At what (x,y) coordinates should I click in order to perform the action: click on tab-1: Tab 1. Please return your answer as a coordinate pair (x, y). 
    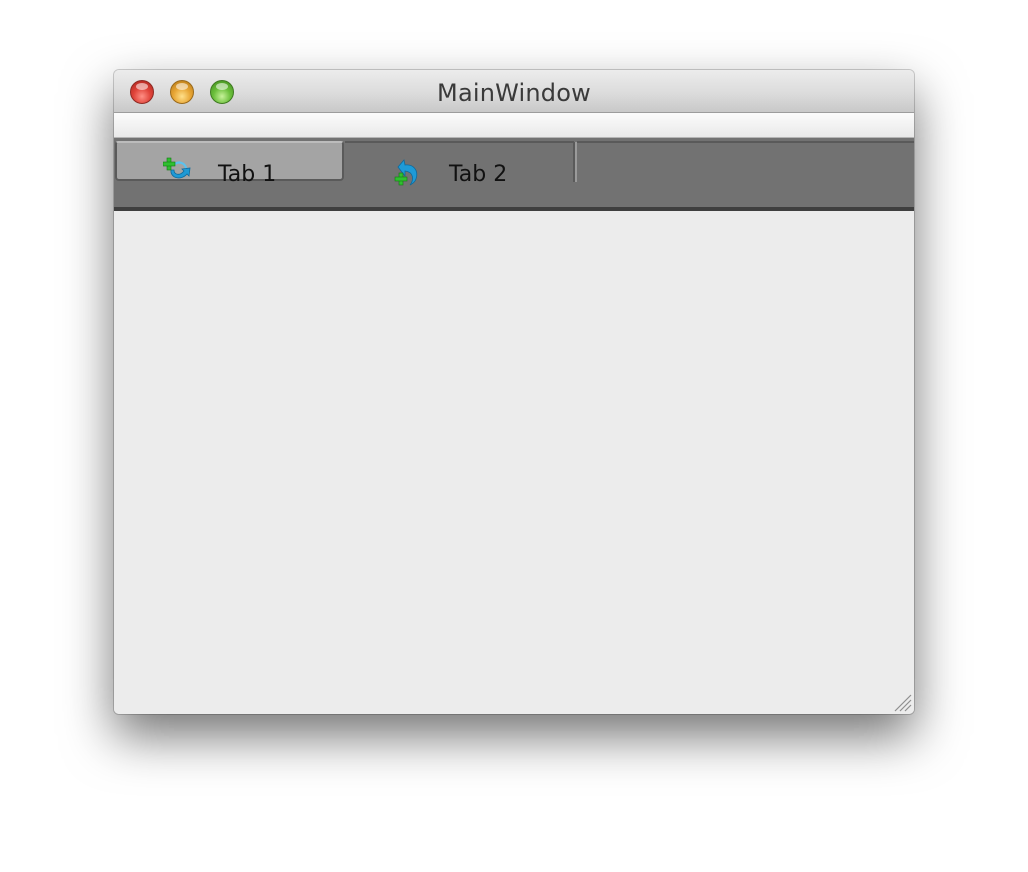
    Looking at the image, I should click on (229, 164).